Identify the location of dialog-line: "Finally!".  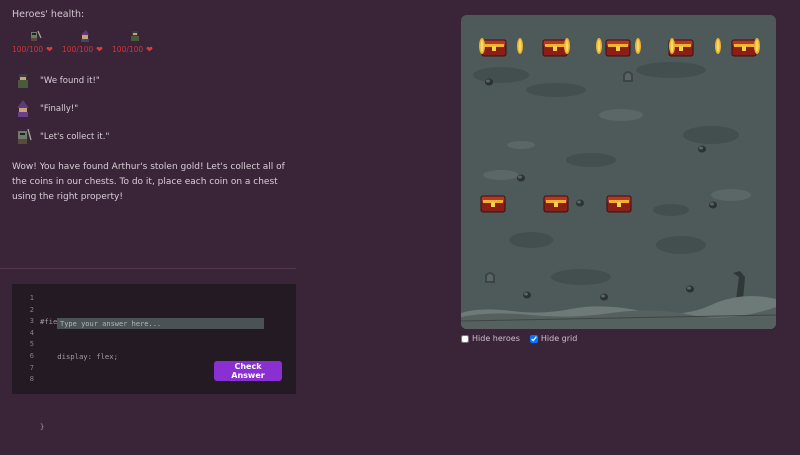
(46, 109).